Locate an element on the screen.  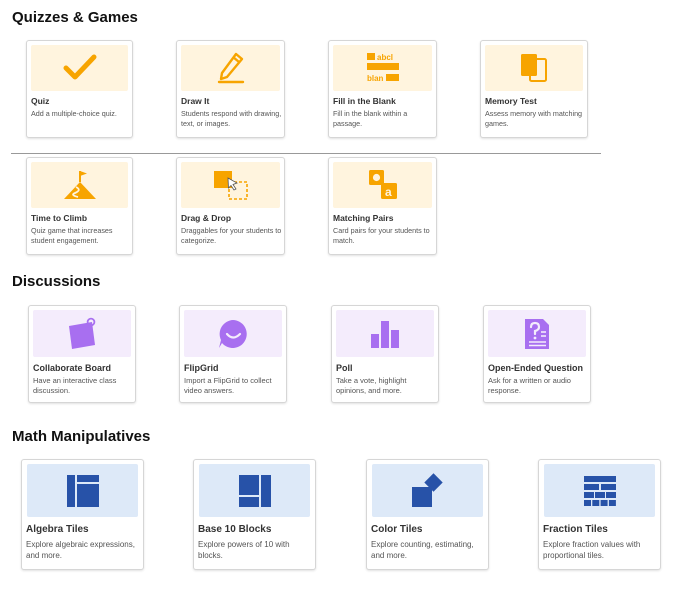
section-title-quizzes-games: Quizzes & Games is located at coordinates (75, 17).